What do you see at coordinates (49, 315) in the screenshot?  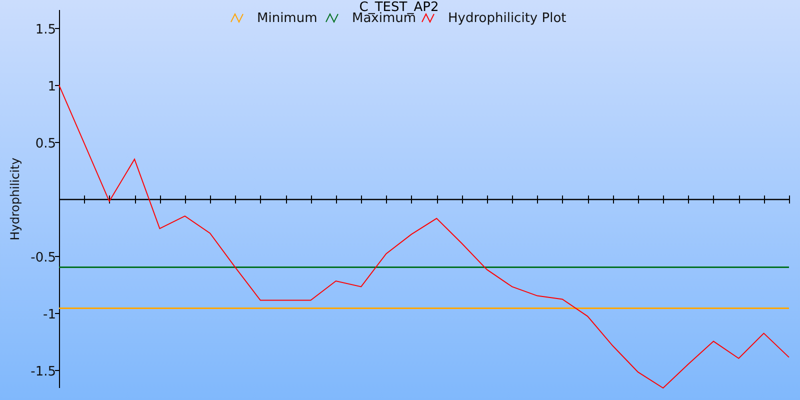 I see `axis-tick-label: -1` at bounding box center [49, 315].